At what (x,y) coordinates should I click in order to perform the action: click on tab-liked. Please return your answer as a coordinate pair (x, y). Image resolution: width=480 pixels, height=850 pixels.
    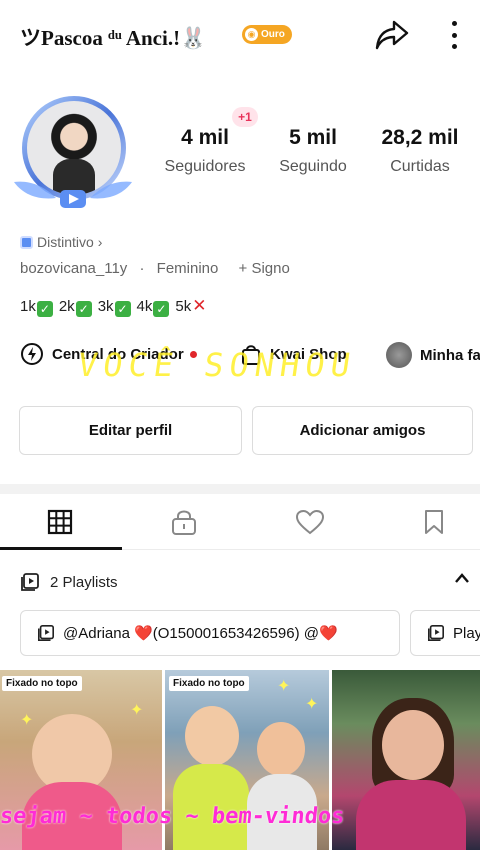
    Looking at the image, I should click on (310, 522).